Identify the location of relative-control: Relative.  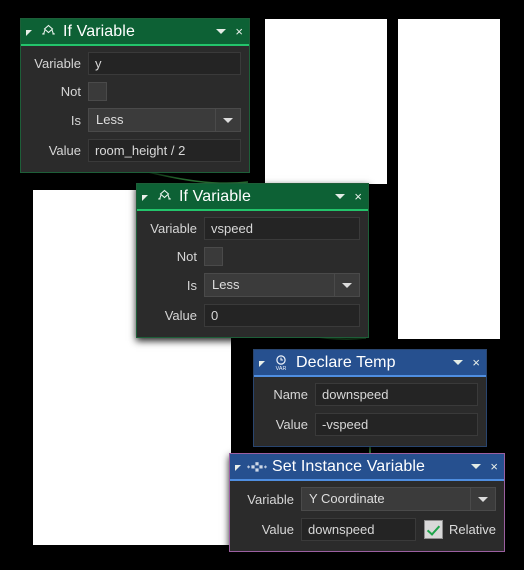
(460, 529).